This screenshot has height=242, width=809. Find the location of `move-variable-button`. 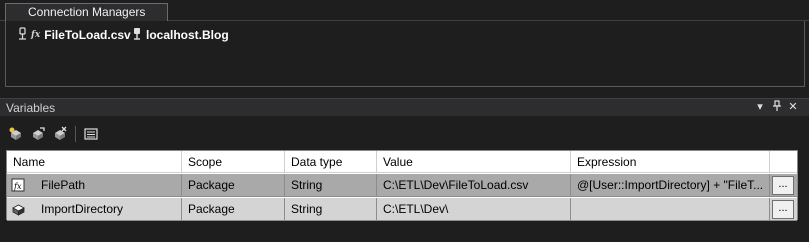

move-variable-button is located at coordinates (38, 134).